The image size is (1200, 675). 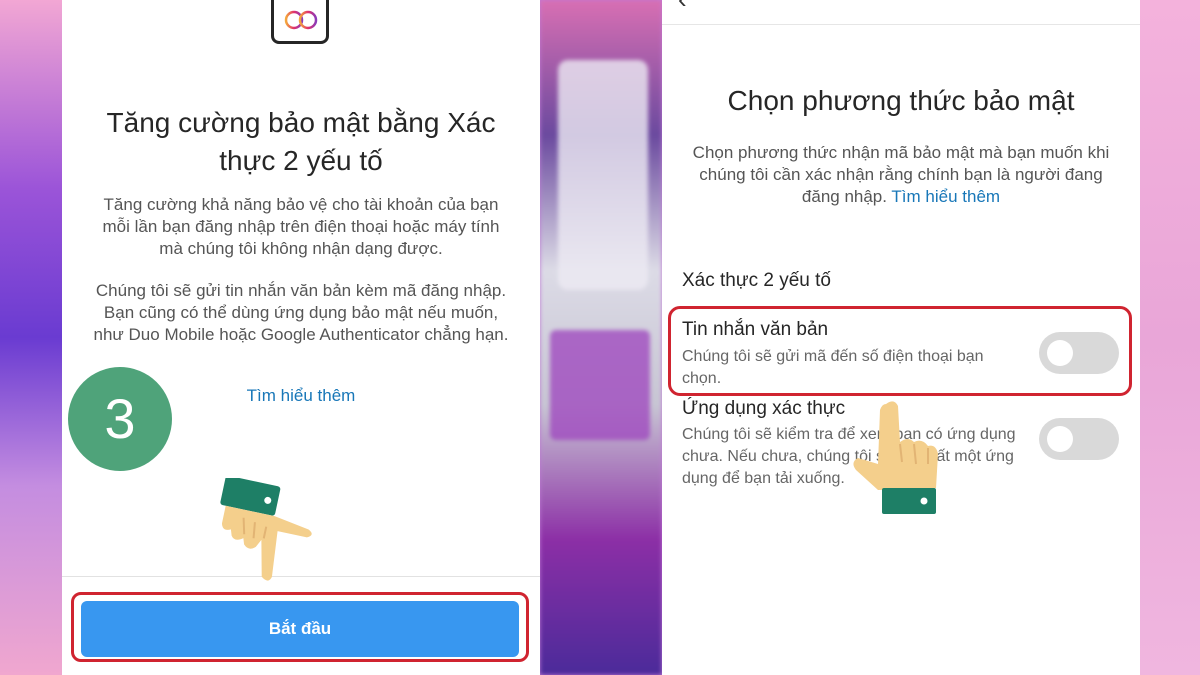 I want to click on background-right, so click(x=1170, y=337).